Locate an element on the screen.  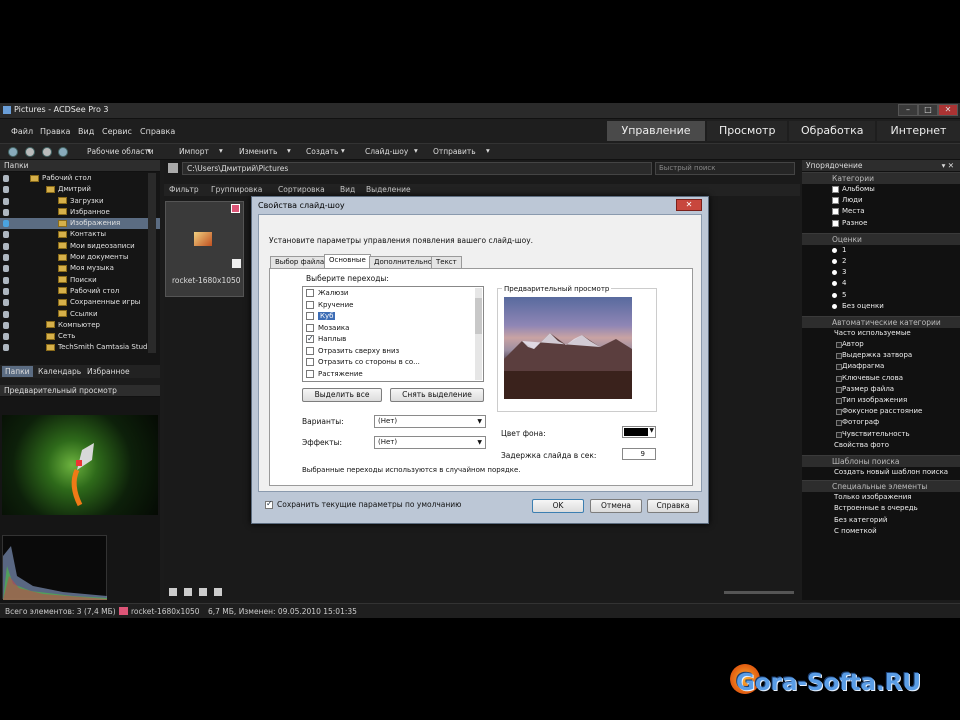
menu-tools: Сервис is located at coordinates (117, 131).